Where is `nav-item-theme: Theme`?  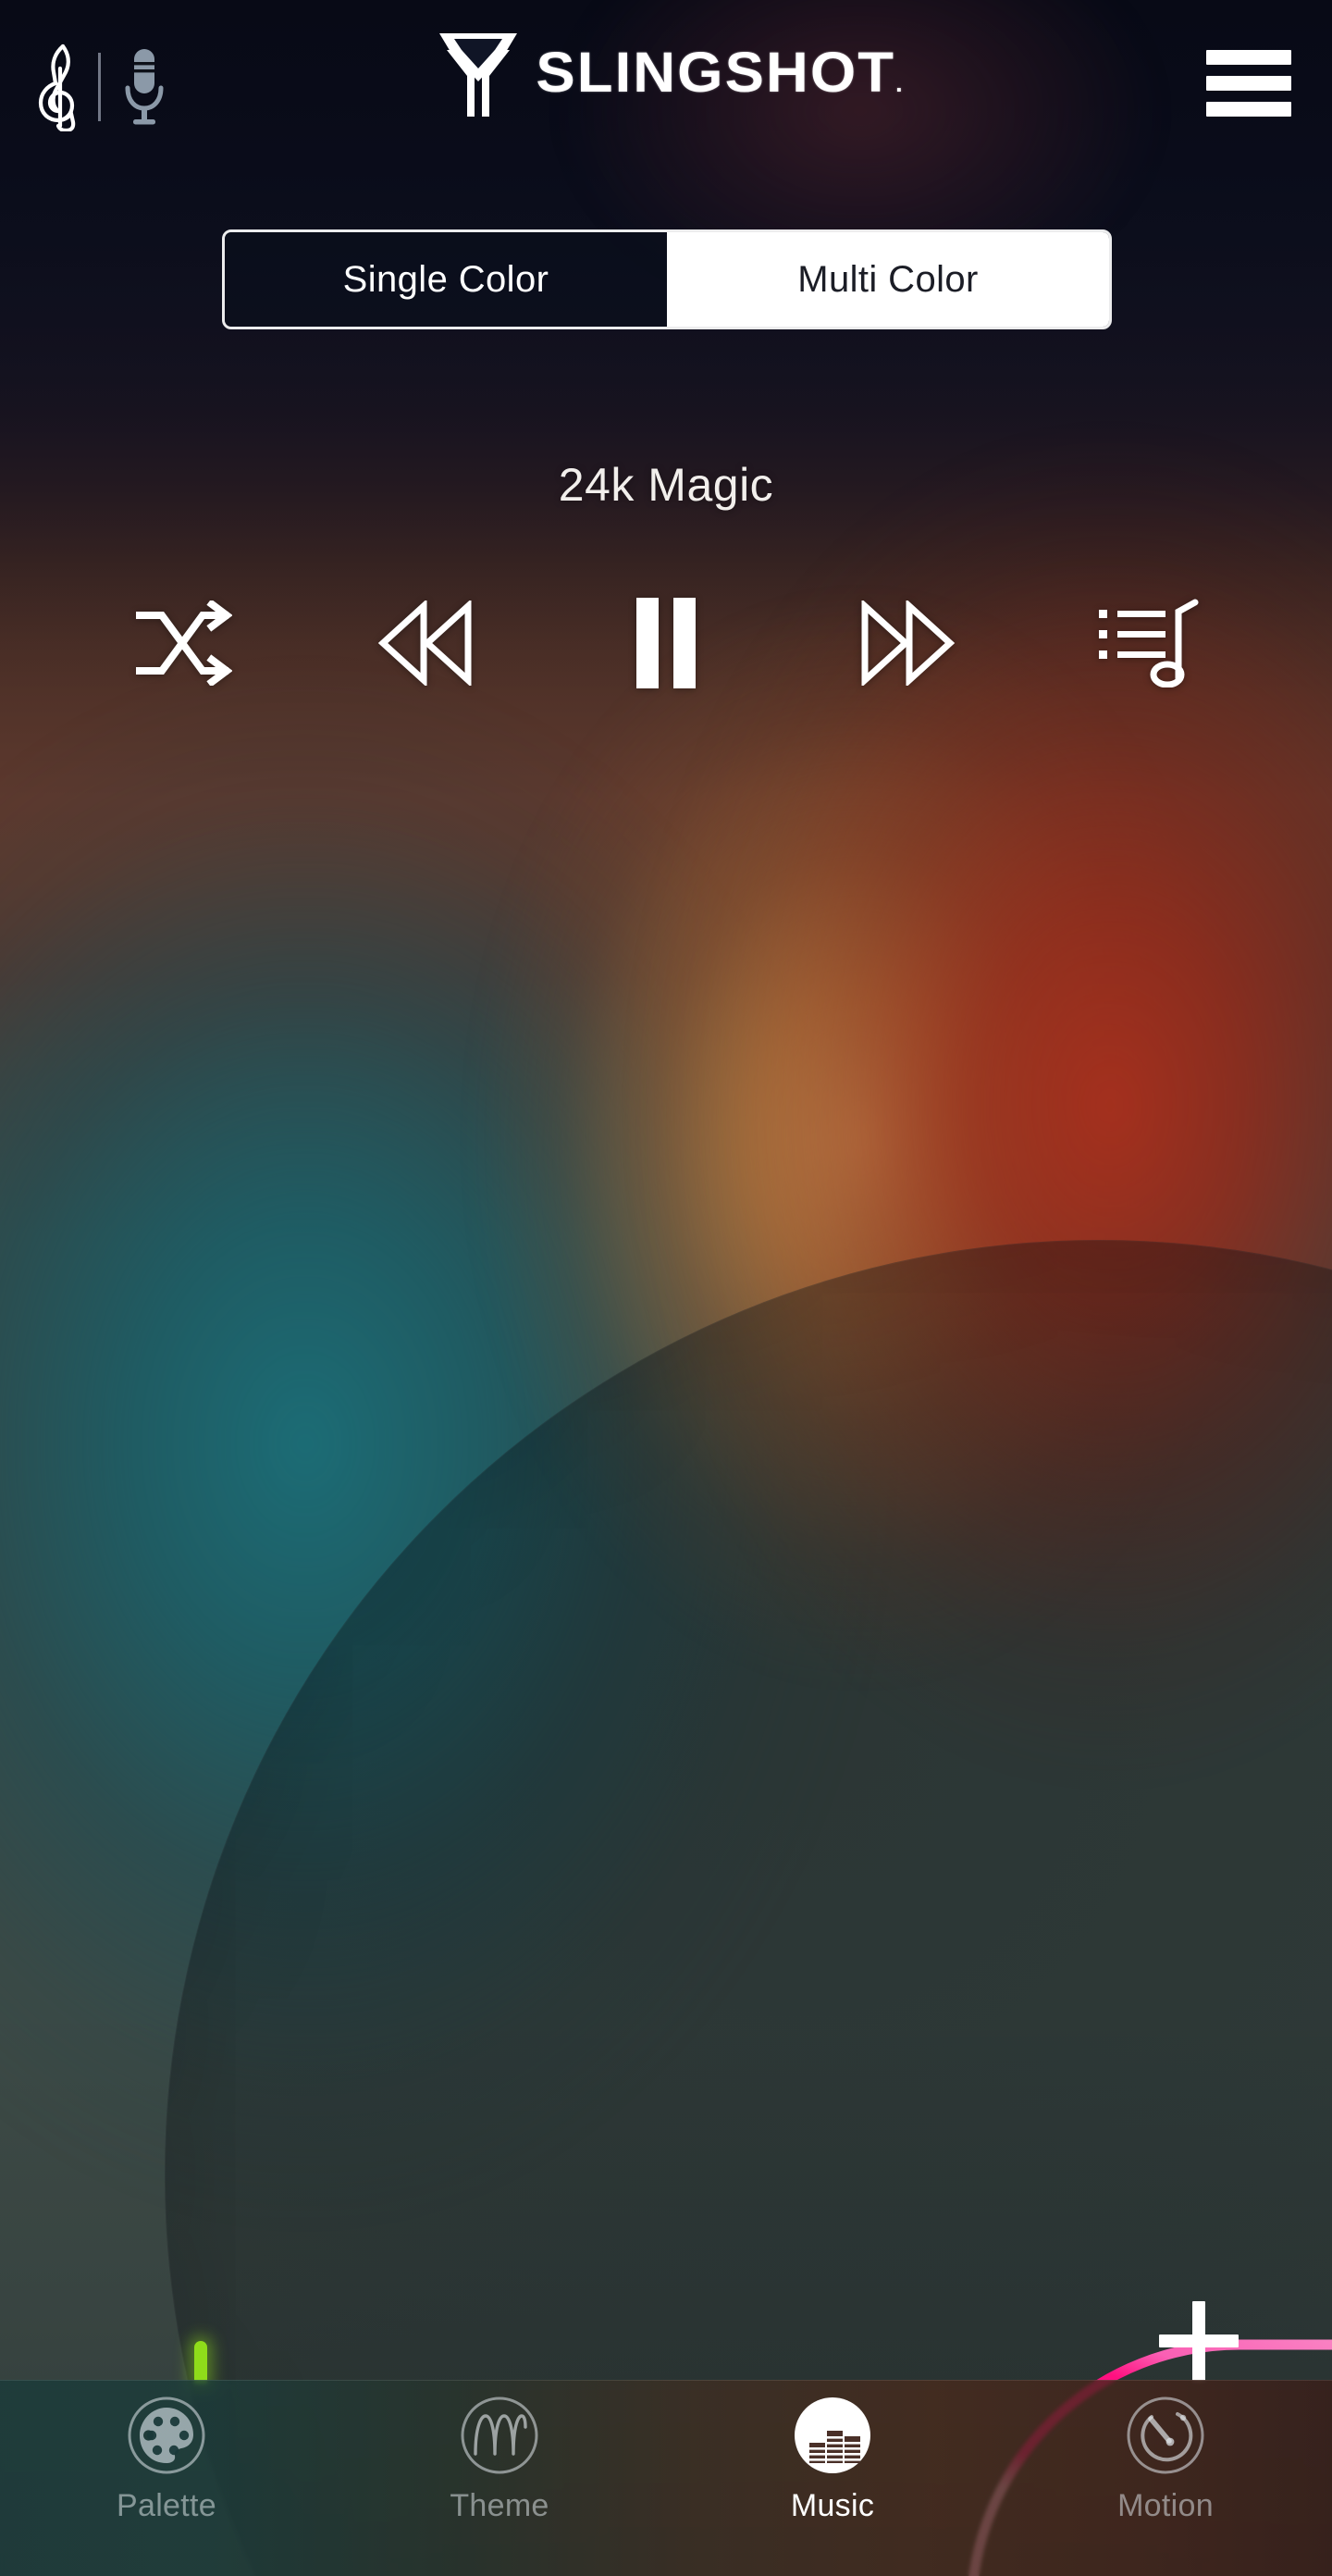
nav-item-theme: Theme is located at coordinates (499, 2460).